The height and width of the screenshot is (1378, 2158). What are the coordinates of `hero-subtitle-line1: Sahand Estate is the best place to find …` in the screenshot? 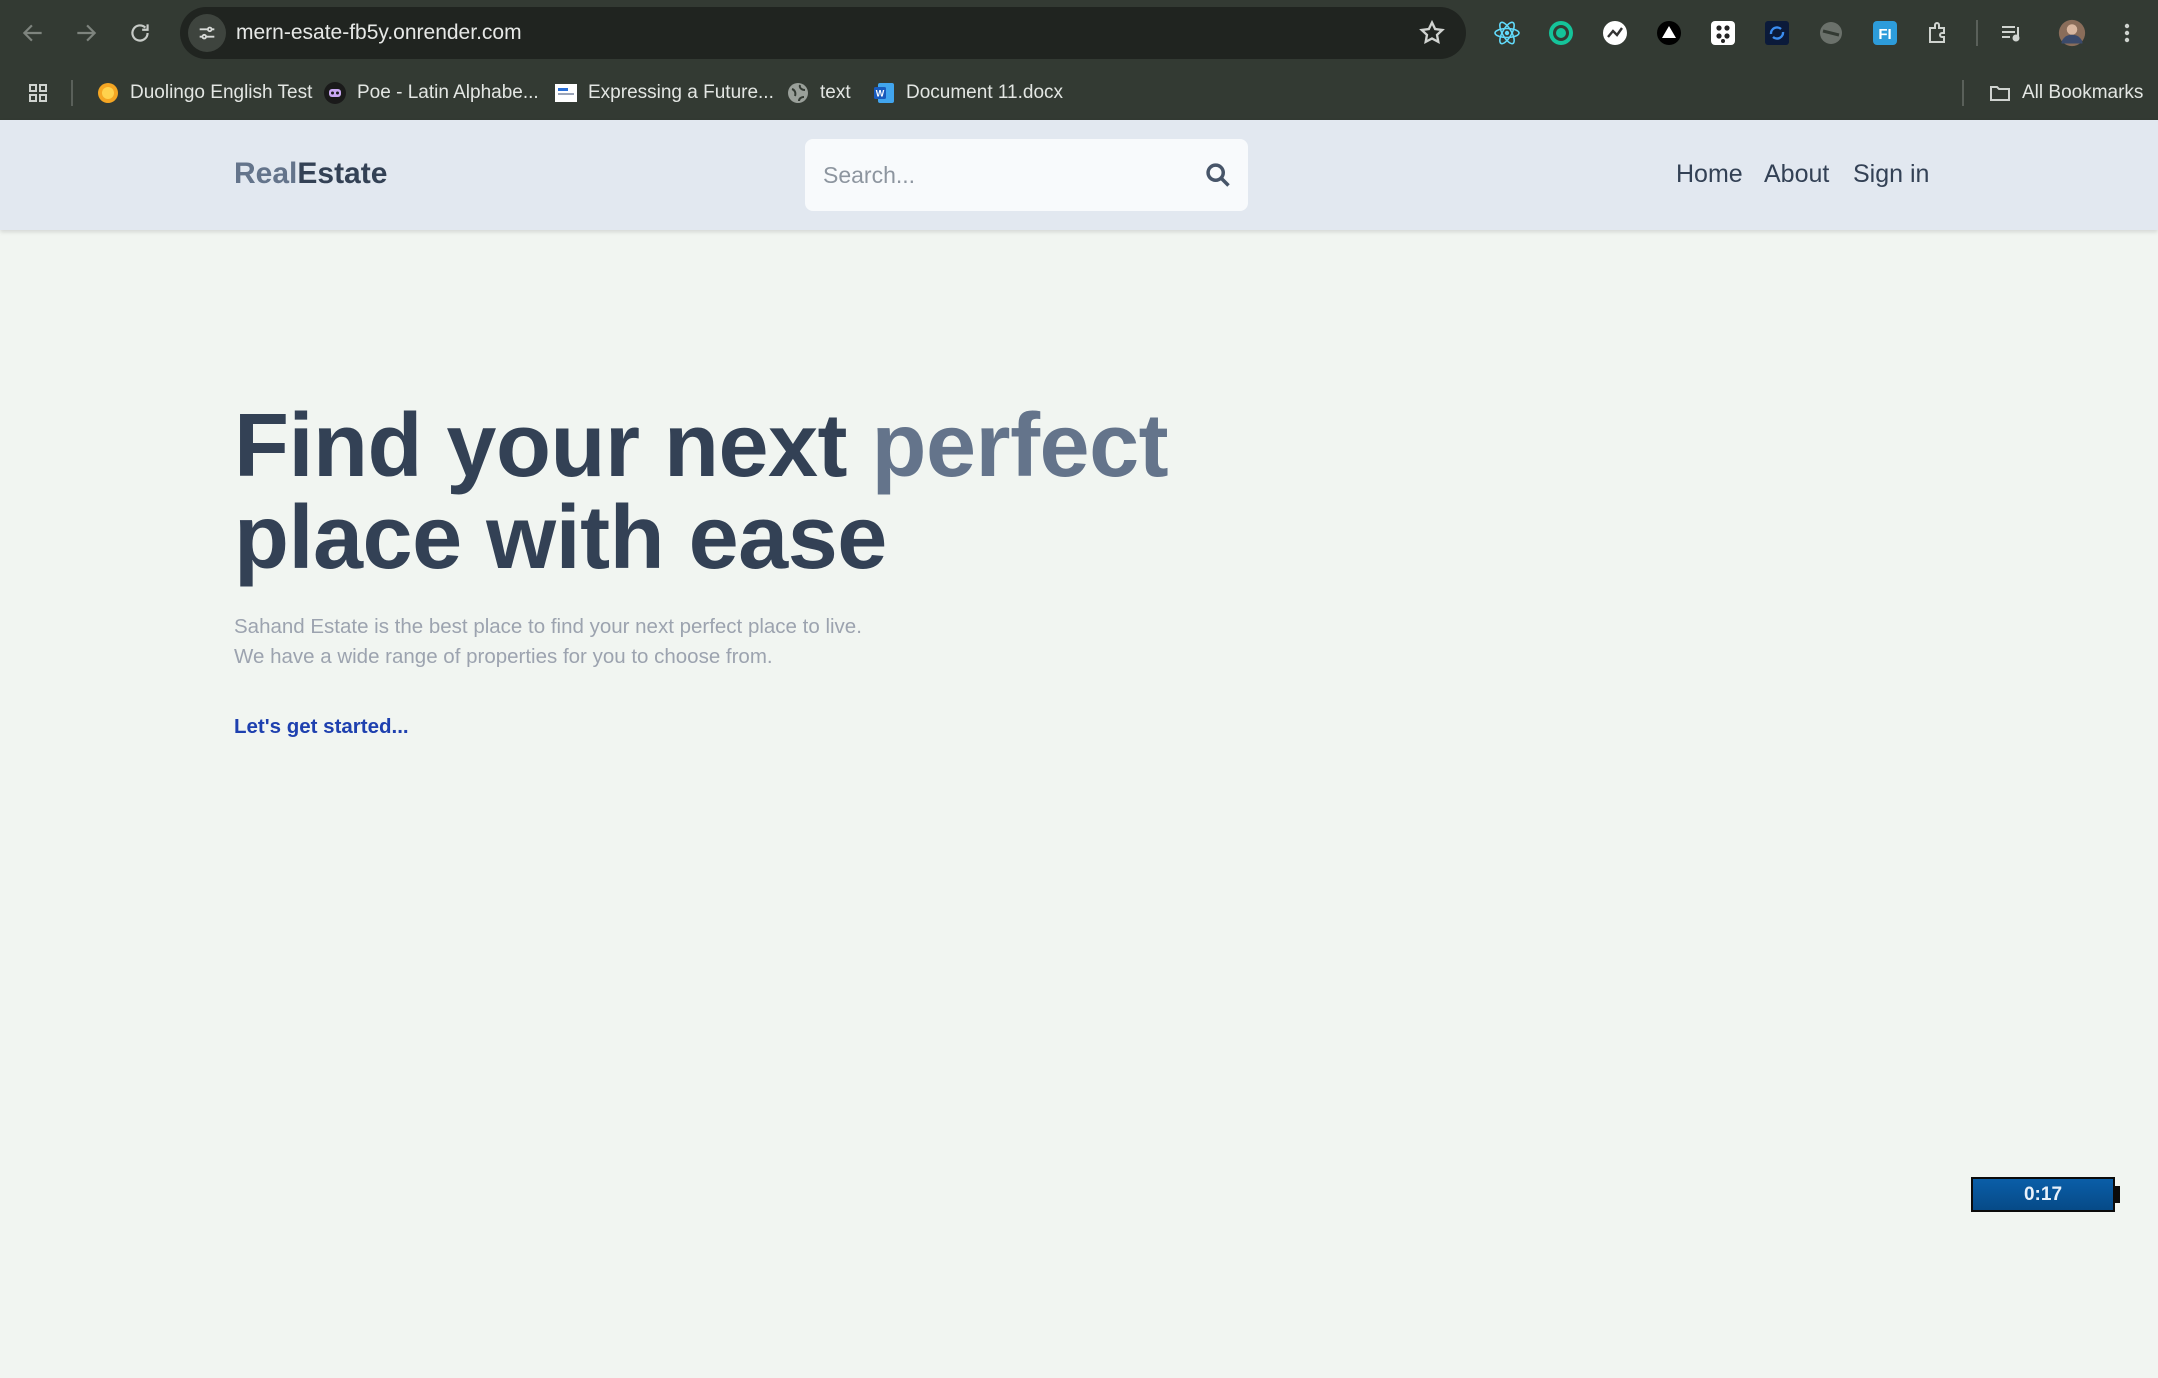 It's located at (548, 626).